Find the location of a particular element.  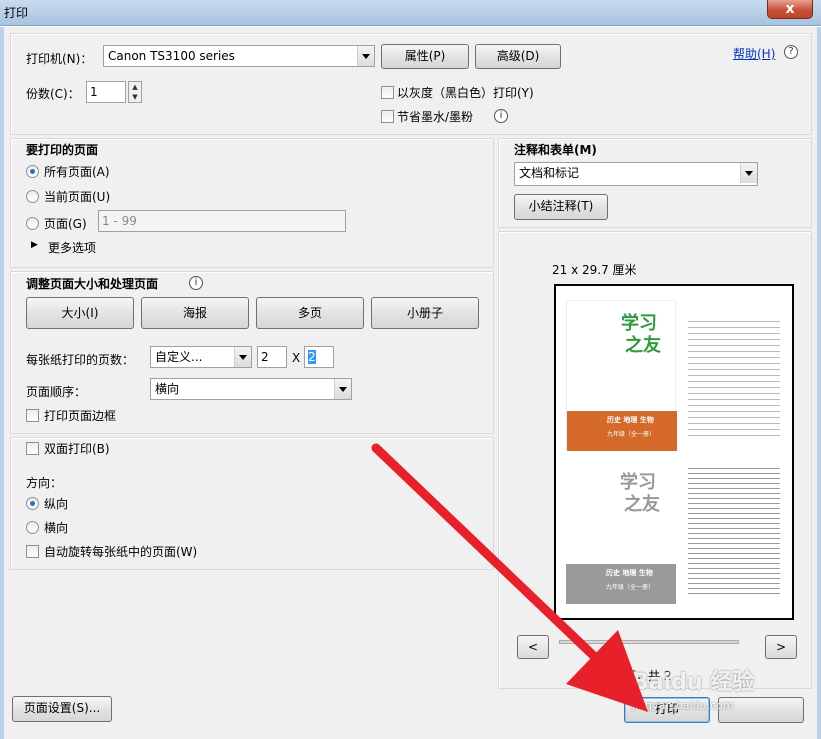

duplex-checkbox is located at coordinates (32, 448).